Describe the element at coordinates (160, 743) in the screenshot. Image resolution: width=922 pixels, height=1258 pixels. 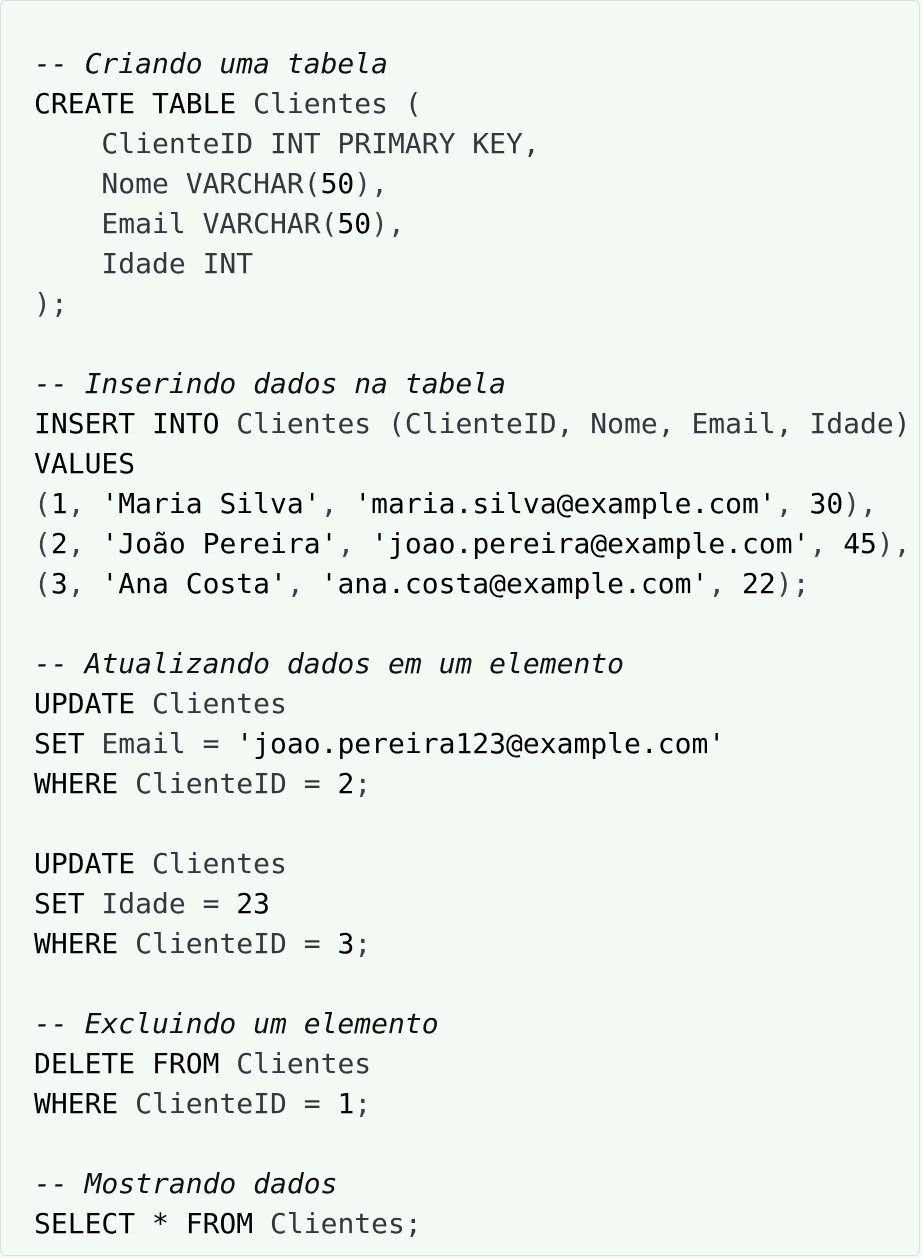
I see `code-token: Email =` at that location.